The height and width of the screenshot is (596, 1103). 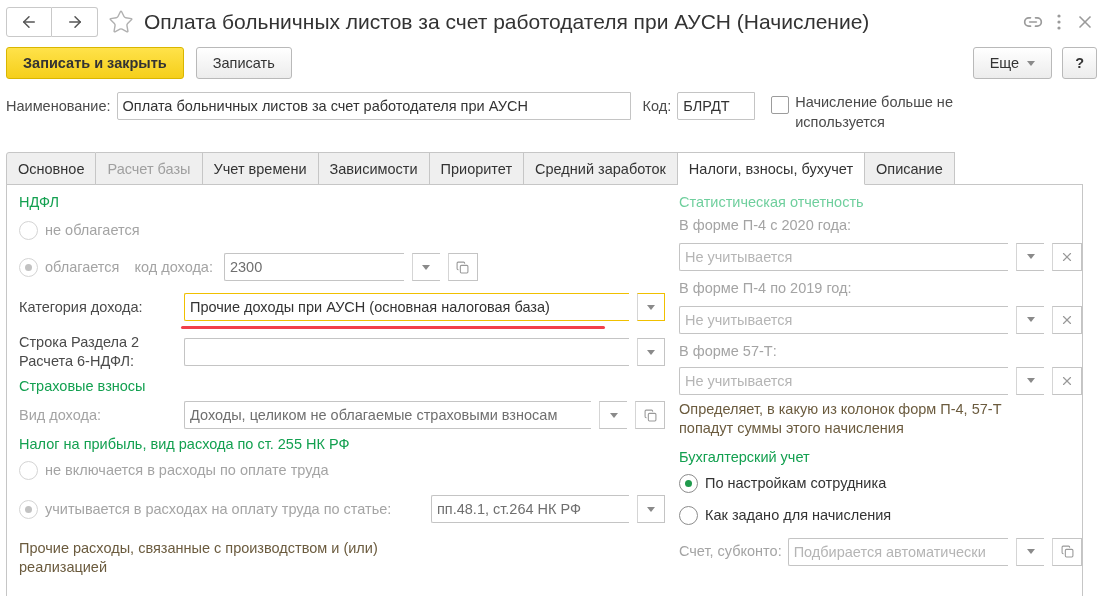 What do you see at coordinates (81, 306) in the screenshot?
I see `field-label: Категория дохода:` at bounding box center [81, 306].